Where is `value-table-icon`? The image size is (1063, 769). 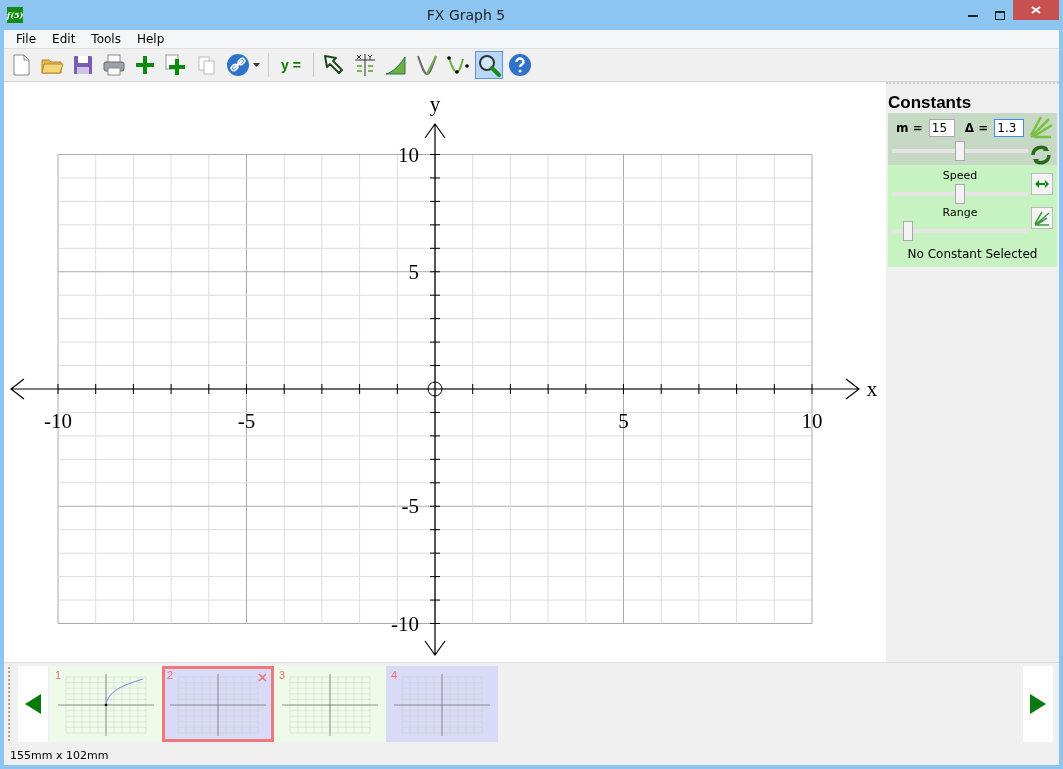
value-table-icon is located at coordinates (364, 65).